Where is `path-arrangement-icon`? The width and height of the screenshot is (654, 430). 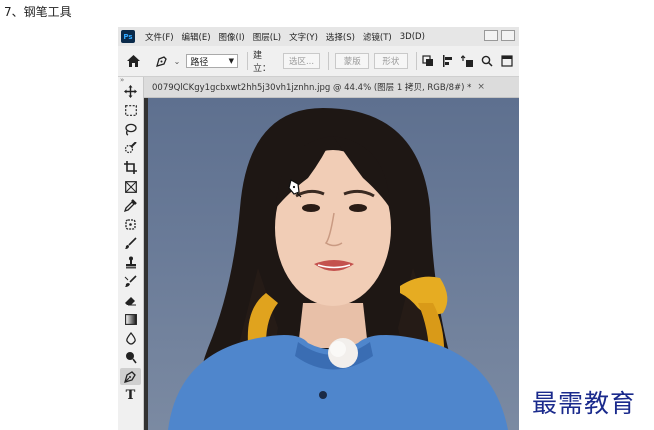
path-arrangement-icon is located at coordinates (467, 61).